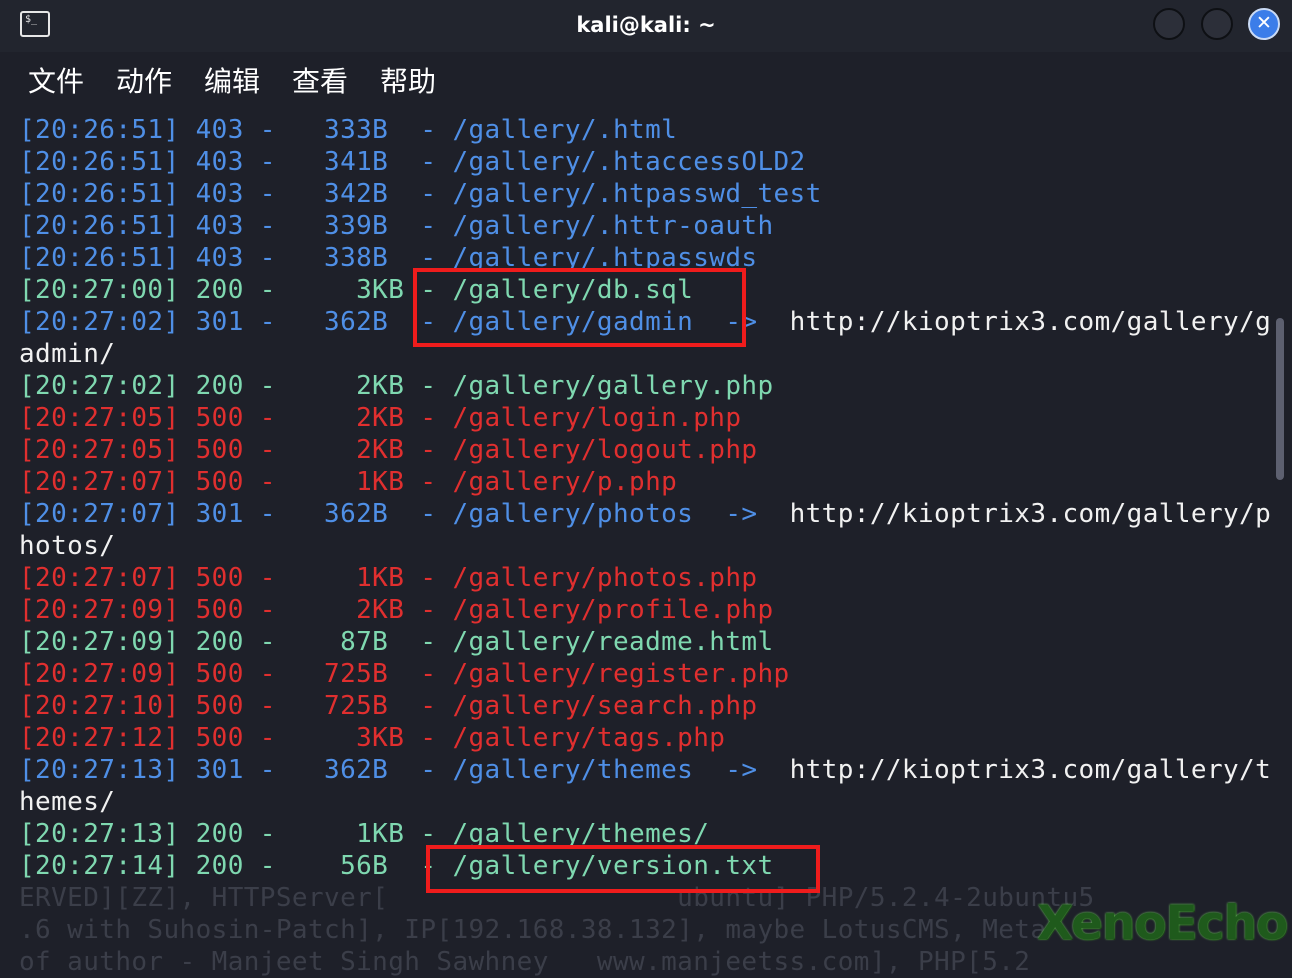 Image resolution: width=1292 pixels, height=978 pixels. I want to click on terminal-line-text: admin/, so click(67, 354).